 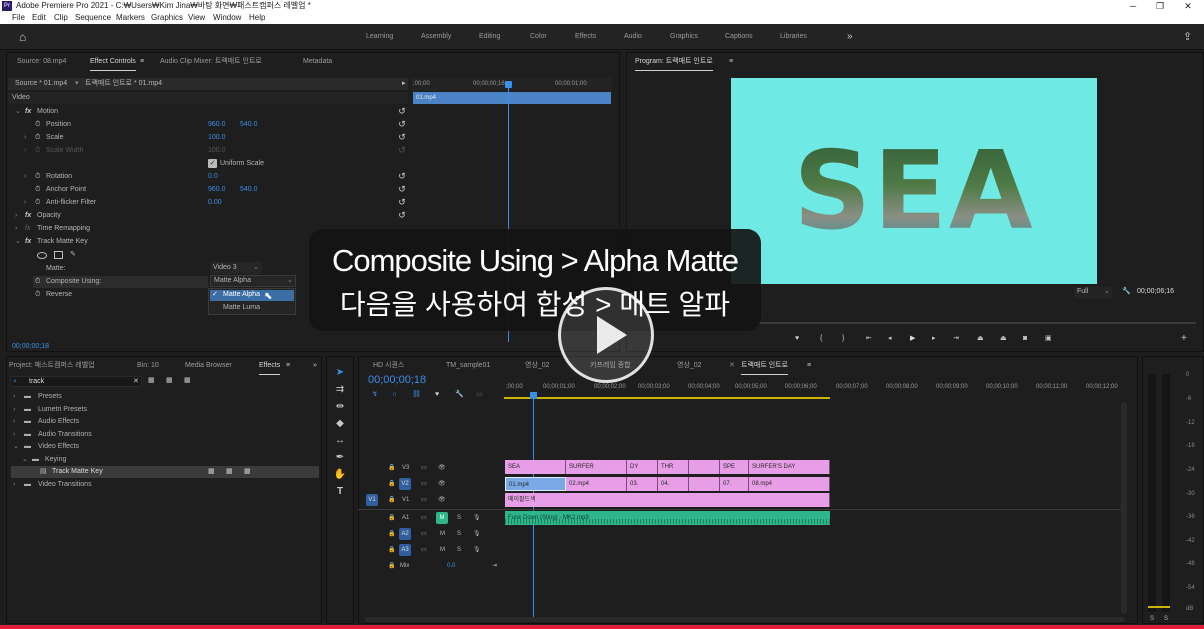 I want to click on workspace-assembly: Assembly, so click(x=436, y=36).